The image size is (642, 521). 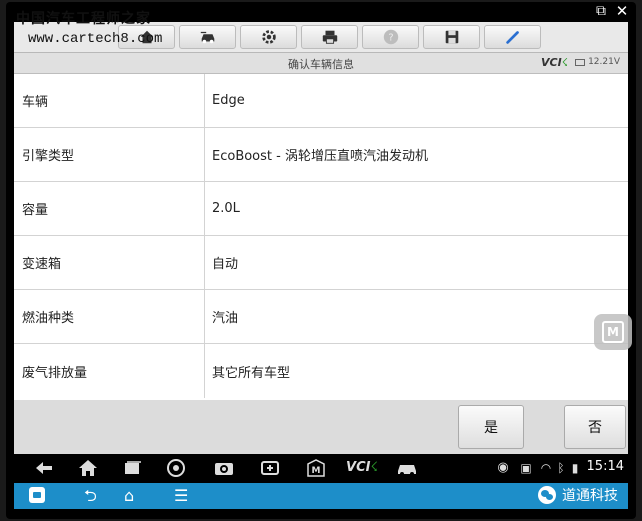 I want to click on page-header: 确认车辆信息 VCI☇ 12.21V, so click(x=321, y=63).